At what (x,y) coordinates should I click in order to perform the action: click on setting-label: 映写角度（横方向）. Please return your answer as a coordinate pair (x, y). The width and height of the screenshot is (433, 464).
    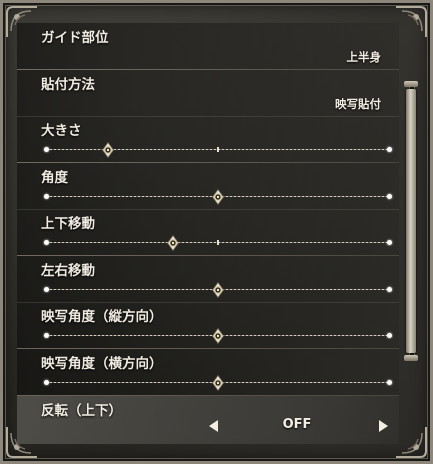
    Looking at the image, I should click on (102, 364).